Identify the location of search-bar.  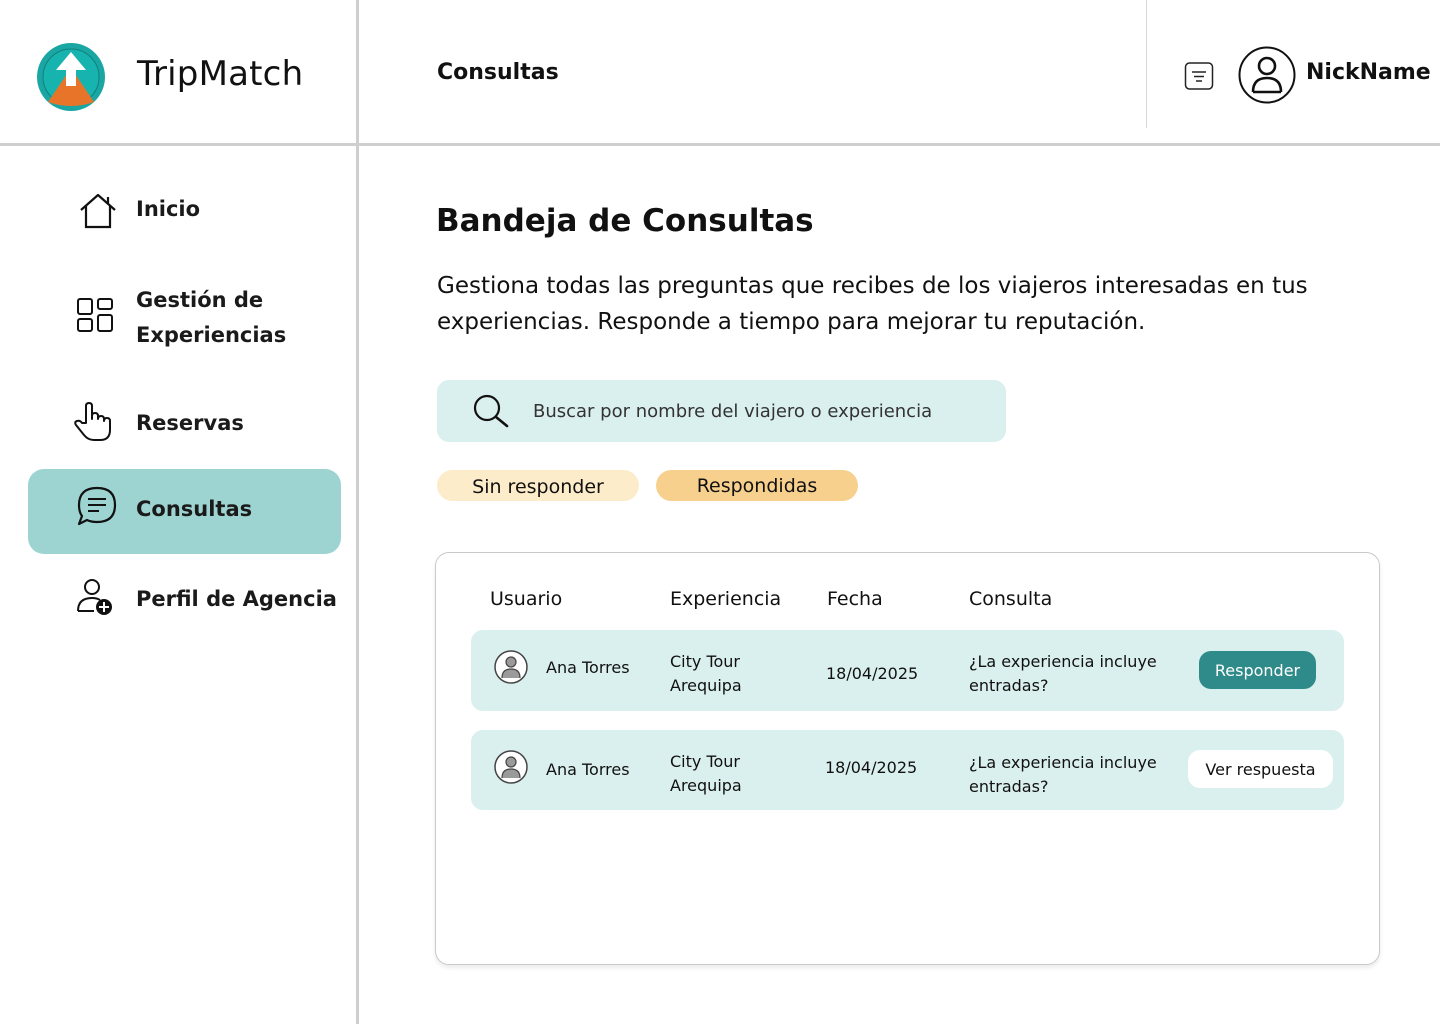
(721, 411).